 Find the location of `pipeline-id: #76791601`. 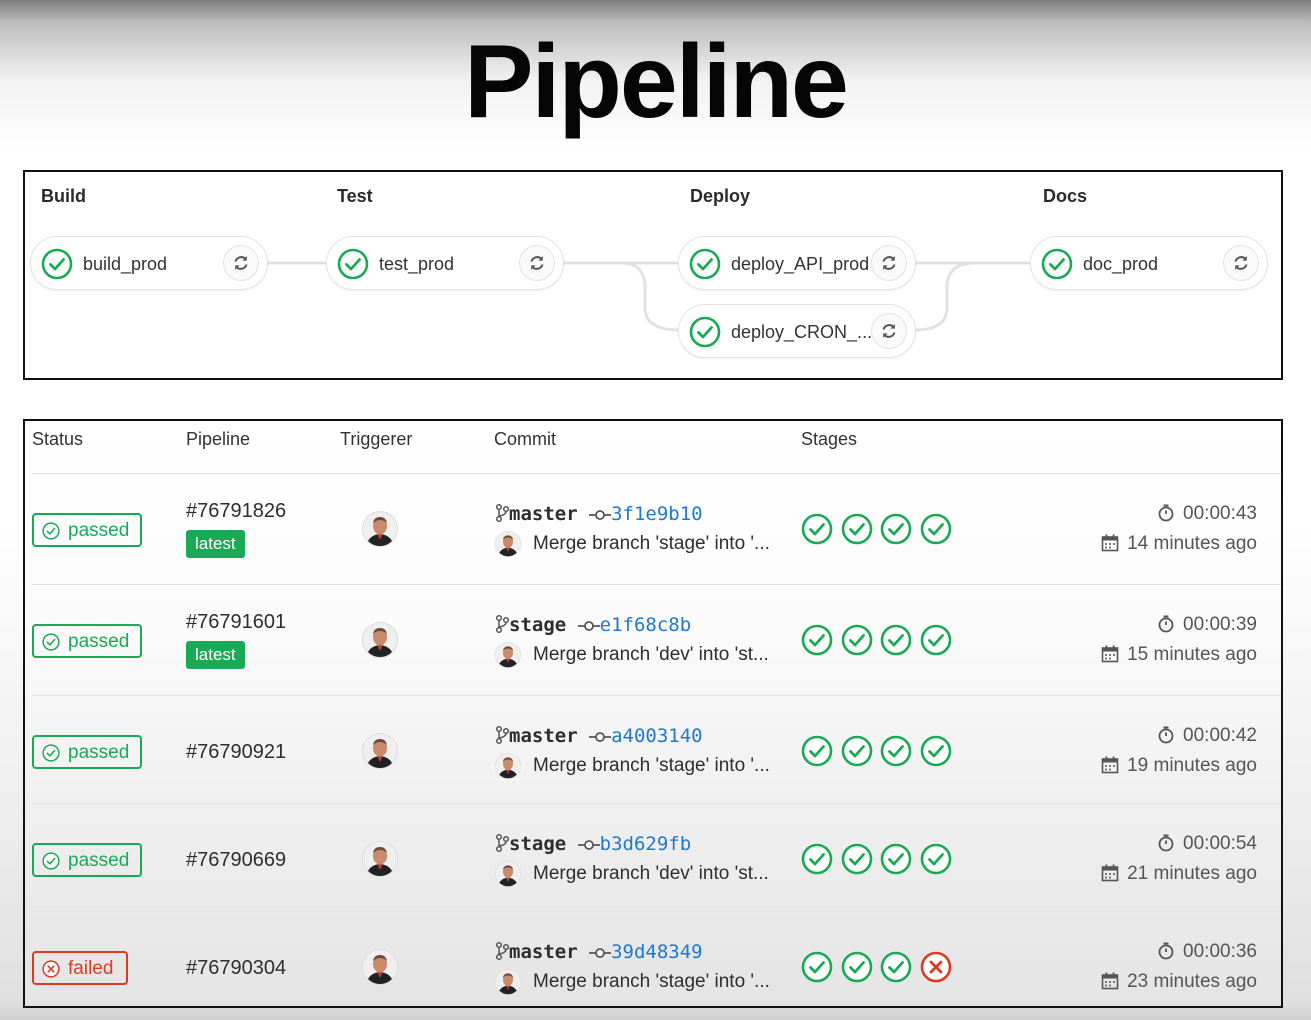

pipeline-id: #76791601 is located at coordinates (236, 622).